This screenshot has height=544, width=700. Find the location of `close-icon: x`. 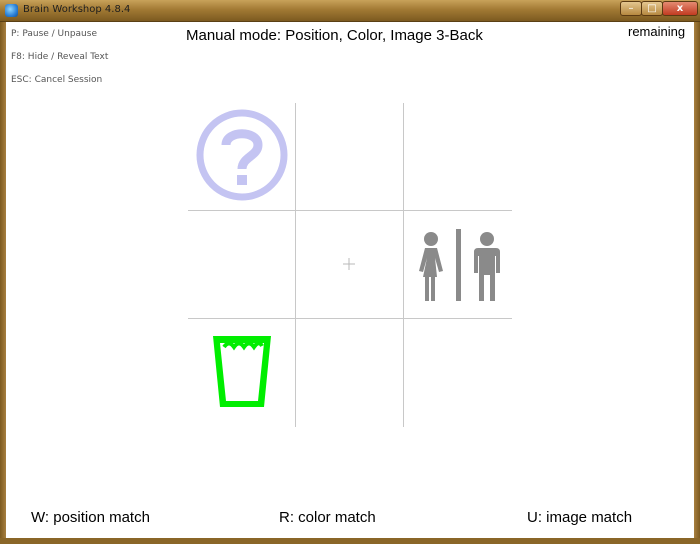

close-icon: x is located at coordinates (680, 8).